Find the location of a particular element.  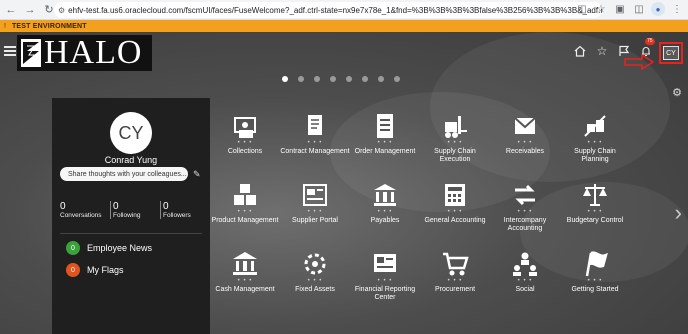

tile-label: Receivables is located at coordinates (525, 151).